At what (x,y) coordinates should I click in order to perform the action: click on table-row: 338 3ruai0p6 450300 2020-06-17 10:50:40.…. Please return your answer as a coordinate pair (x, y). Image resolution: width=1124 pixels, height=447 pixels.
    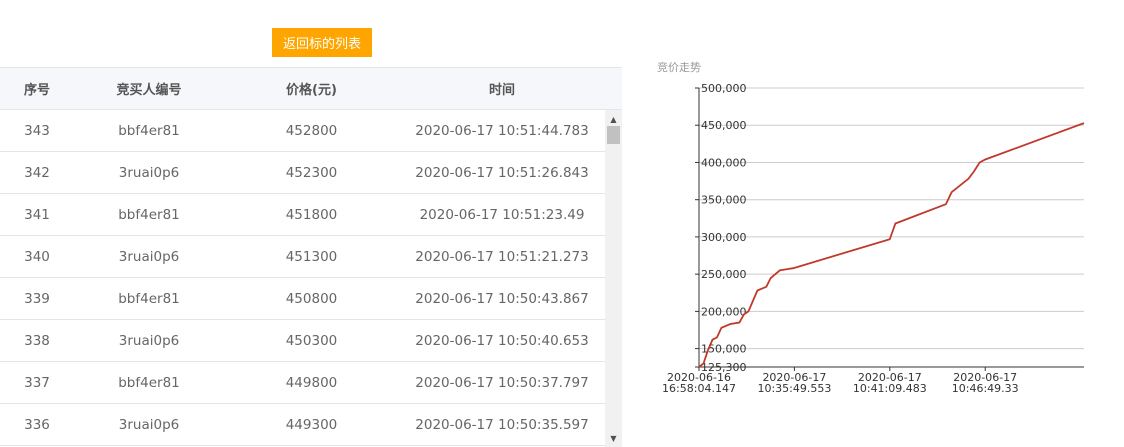
    Looking at the image, I should click on (302, 341).